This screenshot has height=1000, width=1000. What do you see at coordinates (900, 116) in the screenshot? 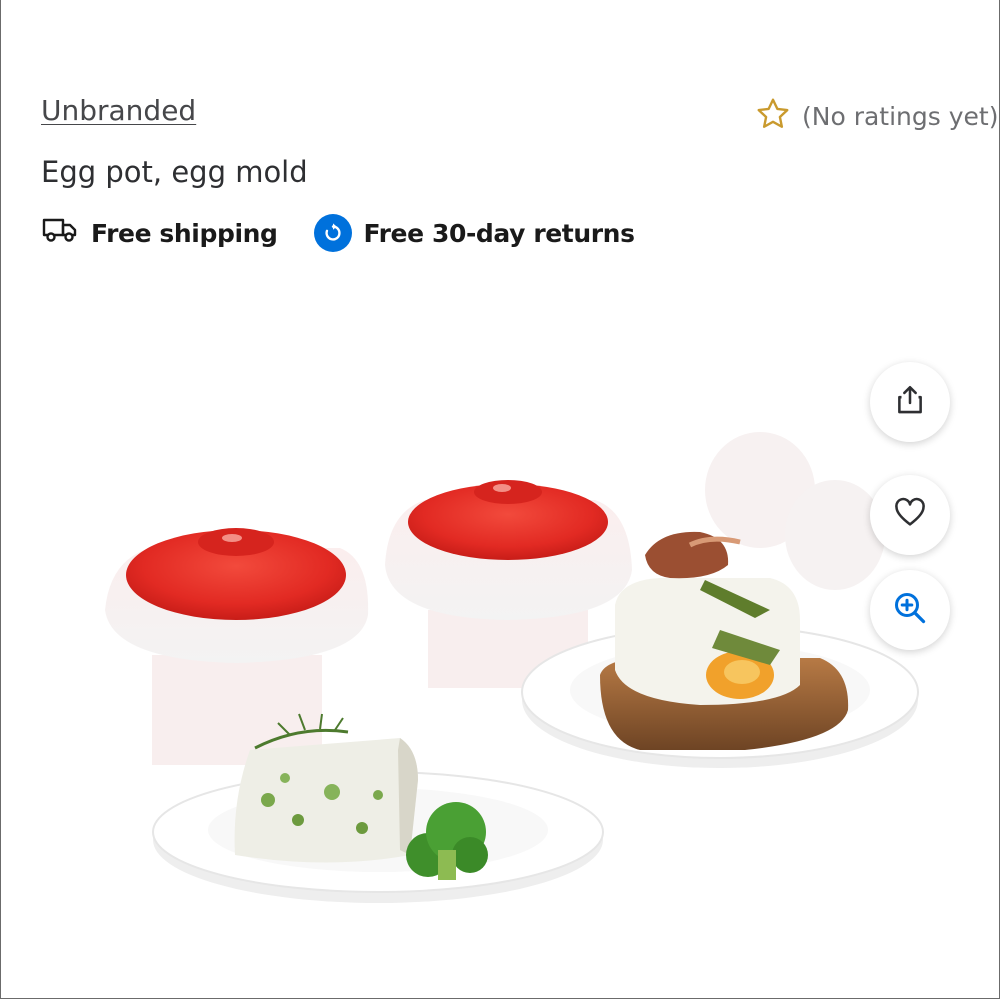
I see `rating-text: (No ratings yet)` at bounding box center [900, 116].